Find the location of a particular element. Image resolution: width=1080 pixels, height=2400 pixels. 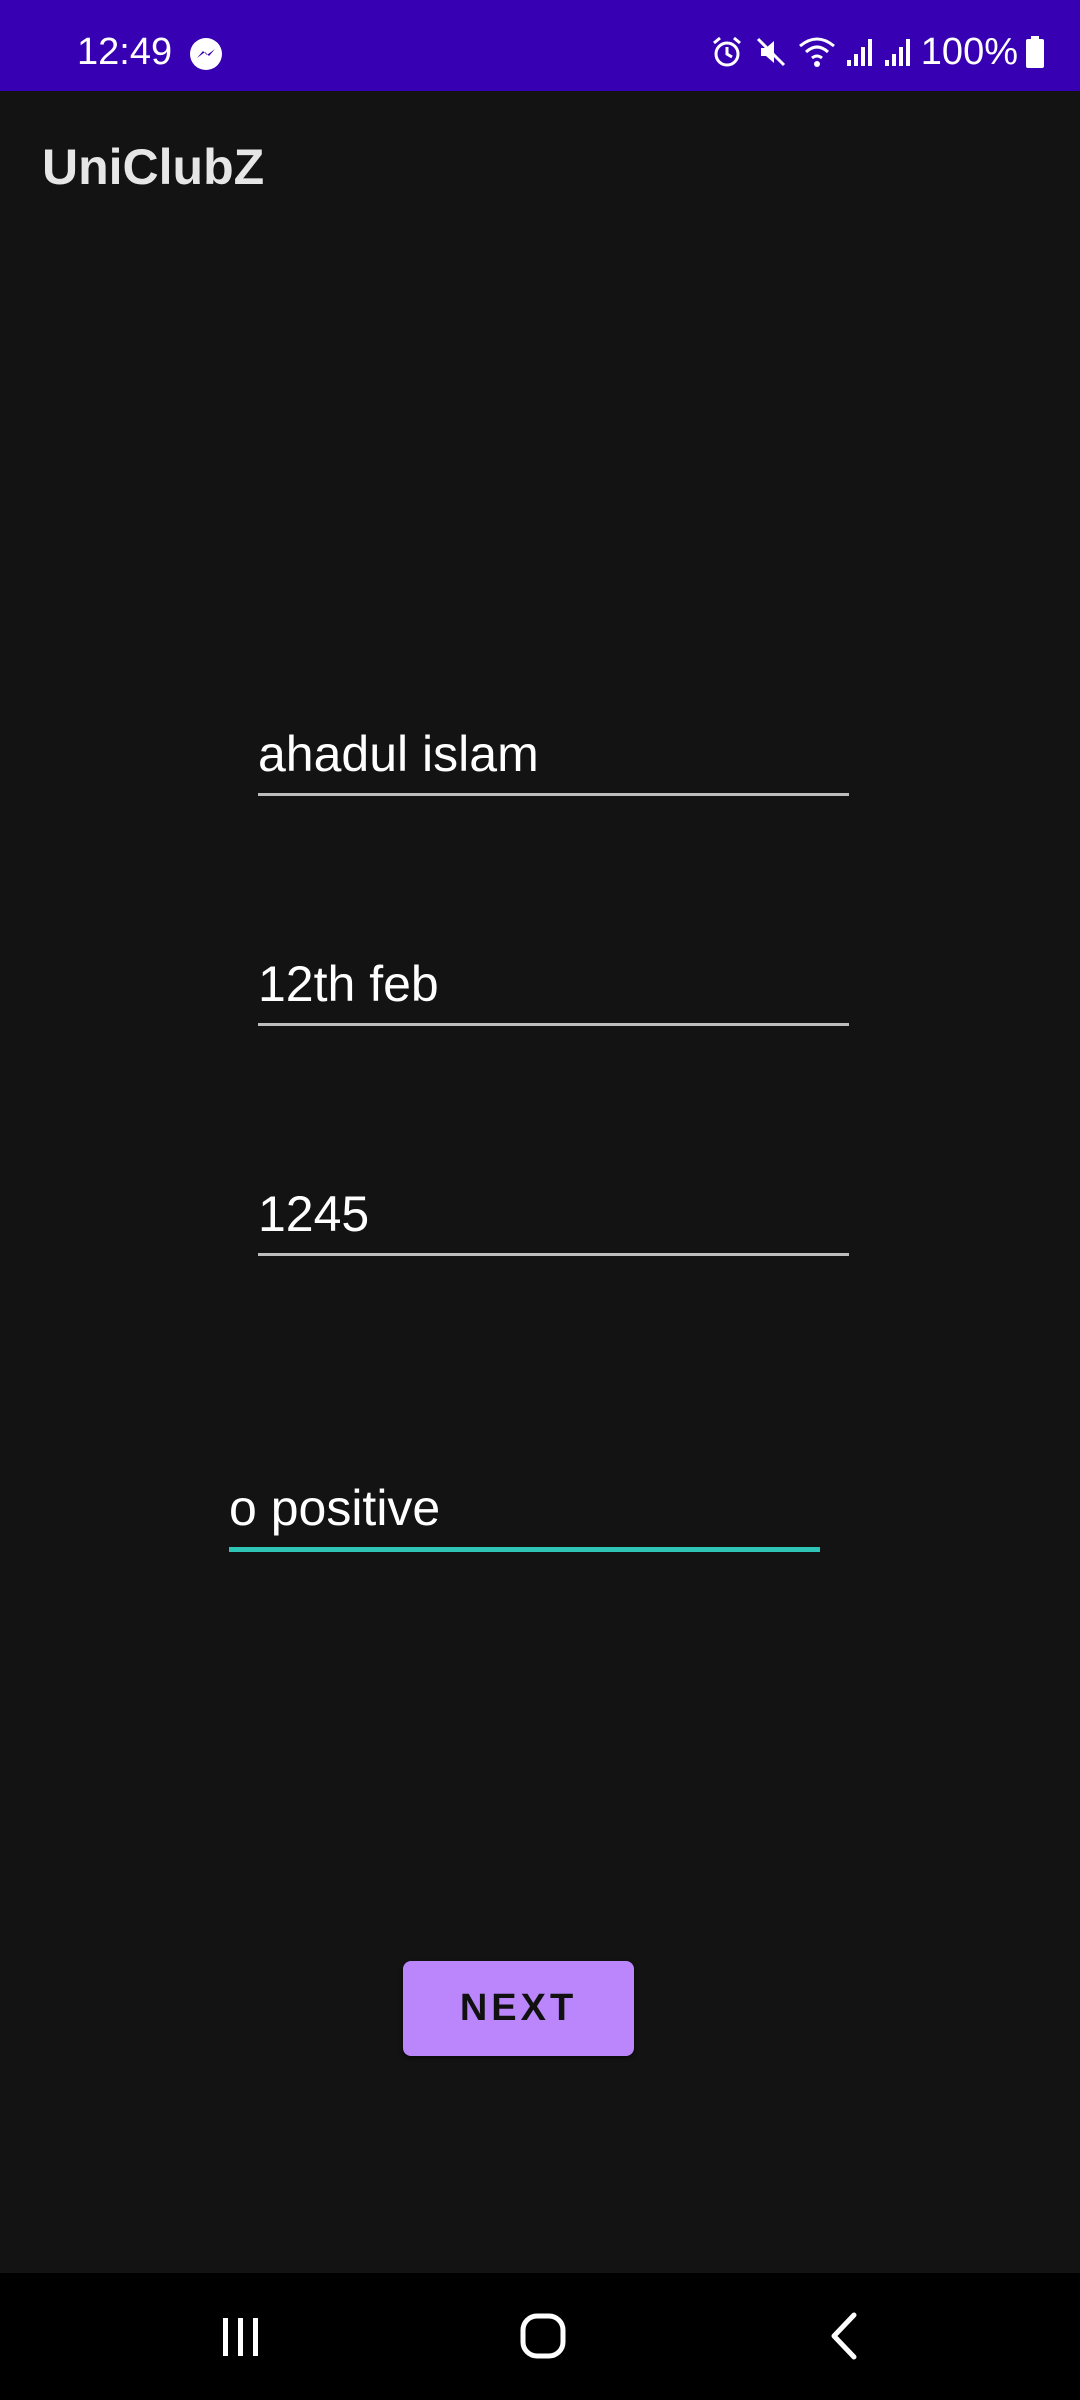

name-field: ahadul islam is located at coordinates (553, 760).